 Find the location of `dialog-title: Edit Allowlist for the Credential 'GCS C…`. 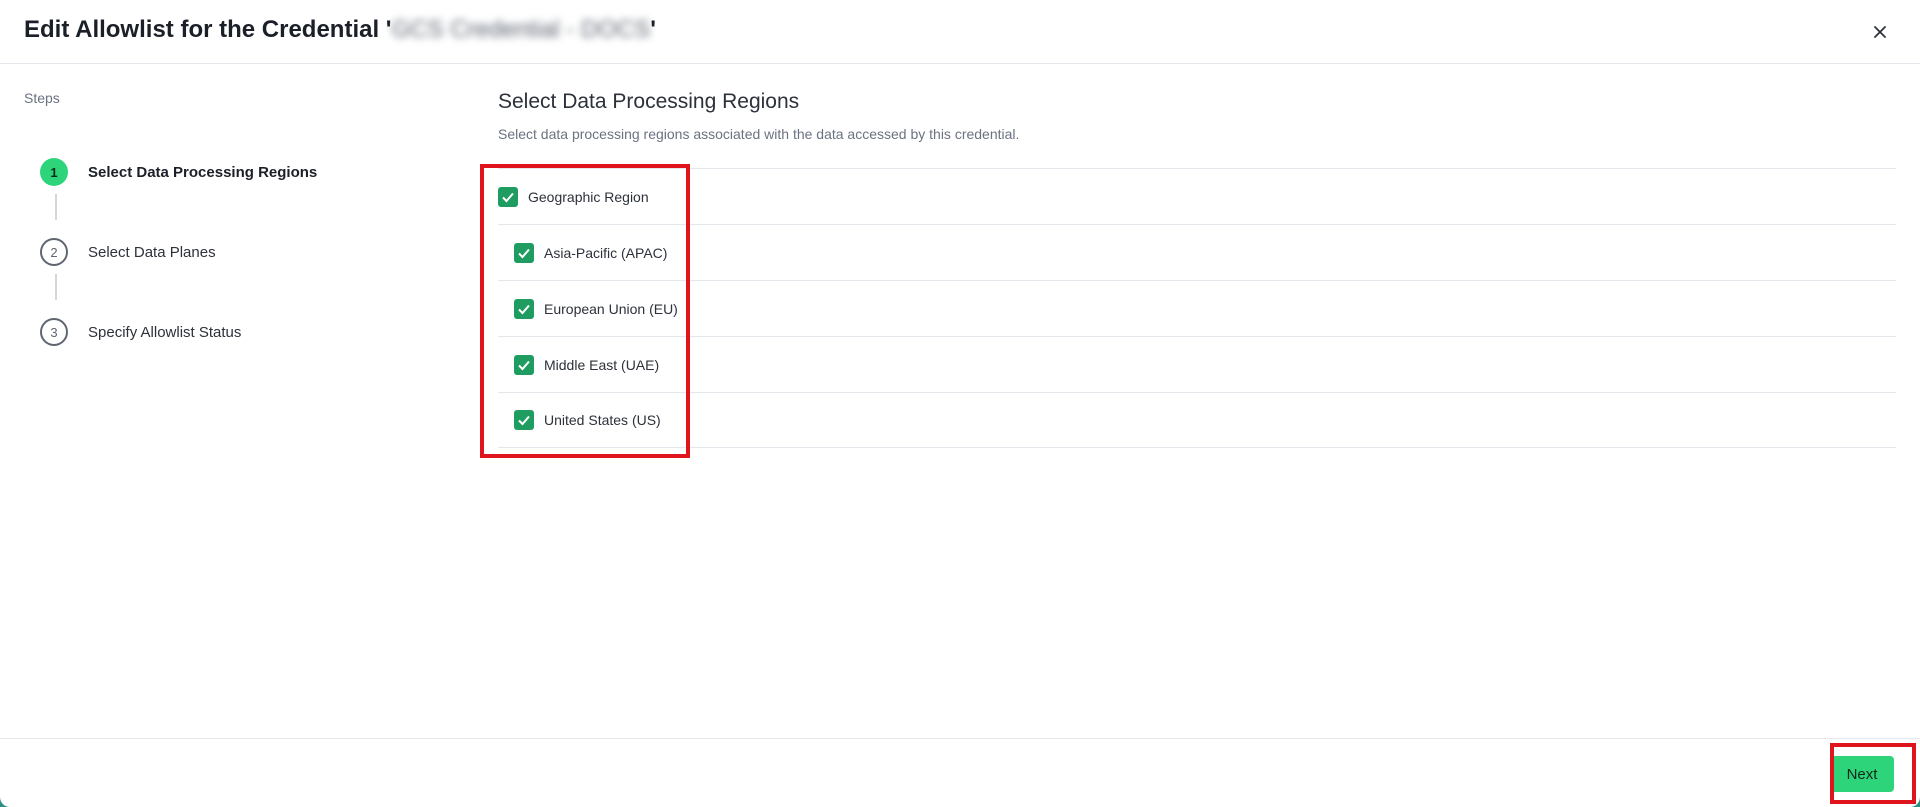

dialog-title: Edit Allowlist for the Credential 'GCS C… is located at coordinates (340, 30).